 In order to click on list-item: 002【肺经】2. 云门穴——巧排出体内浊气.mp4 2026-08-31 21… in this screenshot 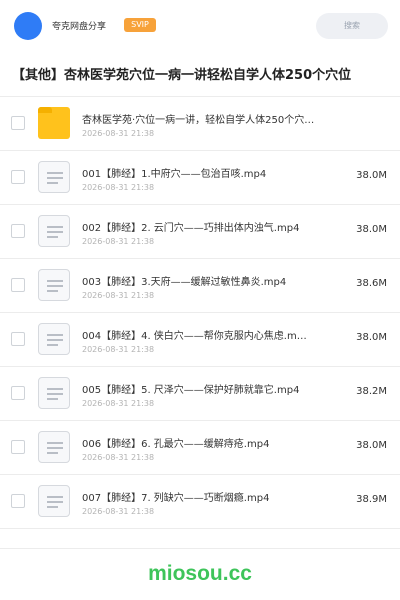, I will do `click(200, 232)`.